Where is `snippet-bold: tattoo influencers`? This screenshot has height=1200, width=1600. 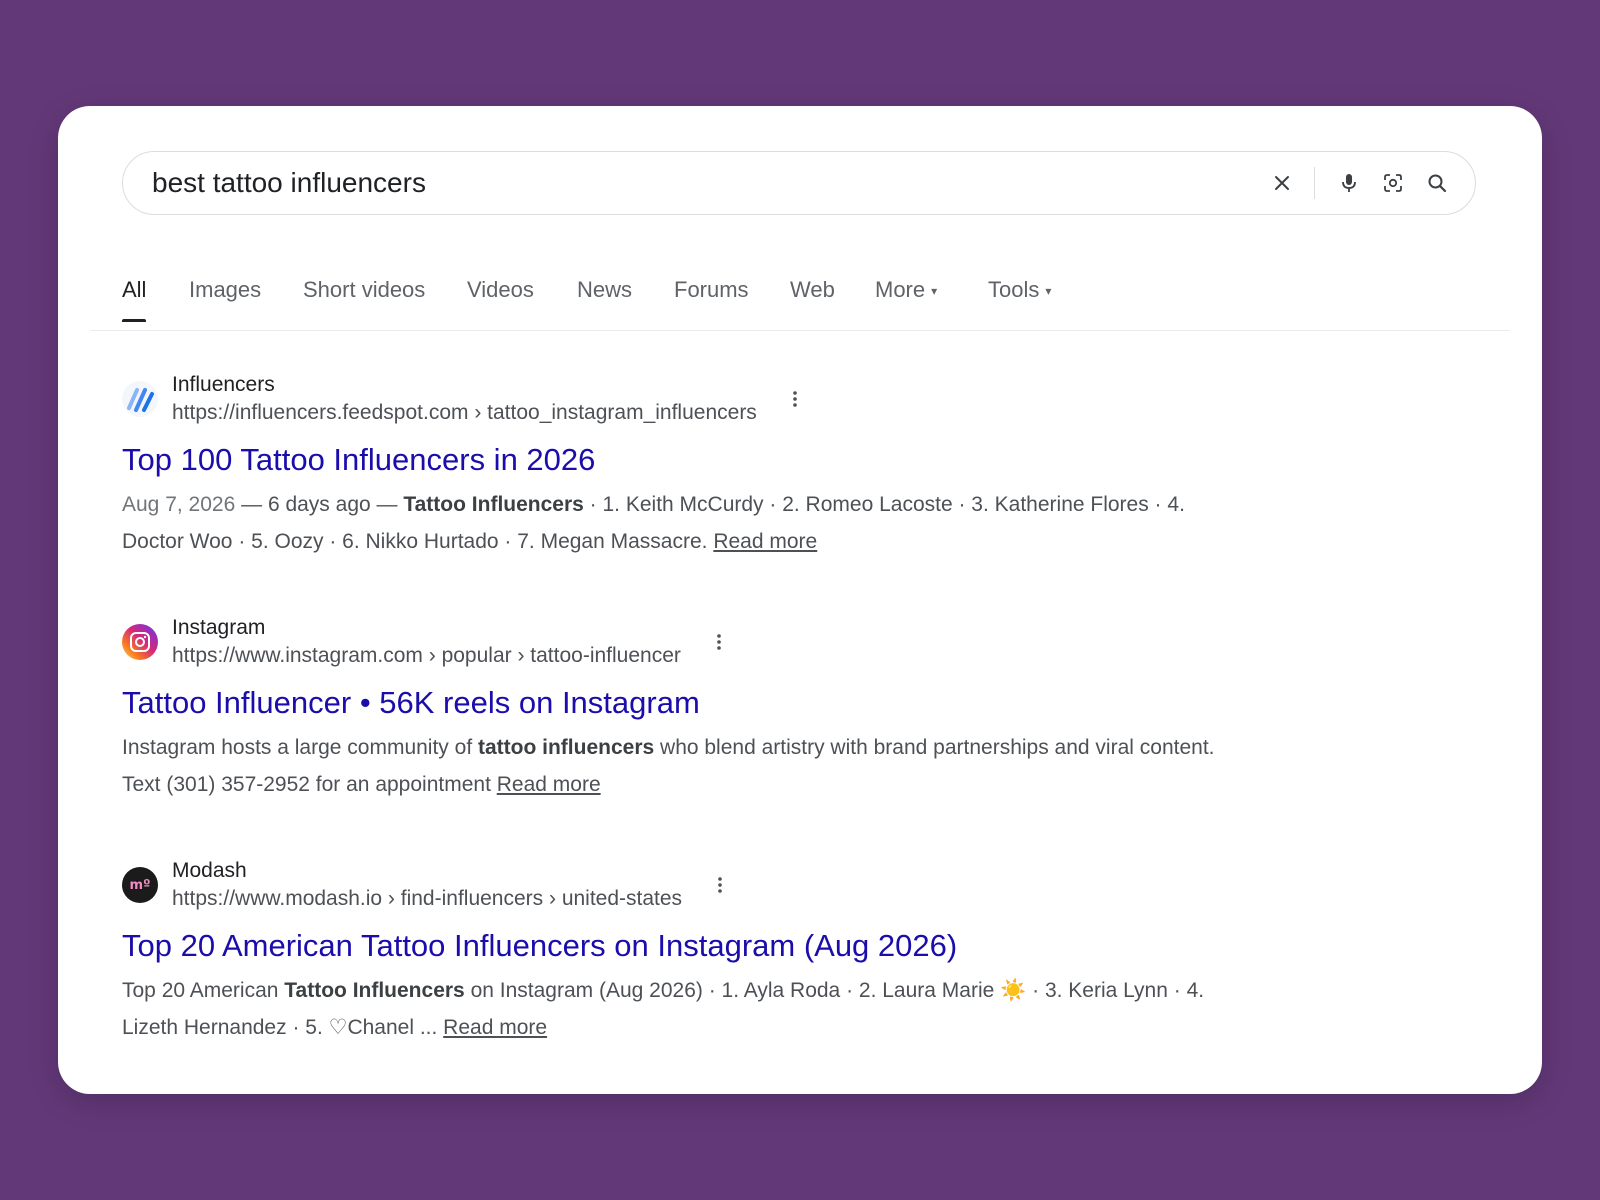
snippet-bold: tattoo influencers is located at coordinates (566, 747).